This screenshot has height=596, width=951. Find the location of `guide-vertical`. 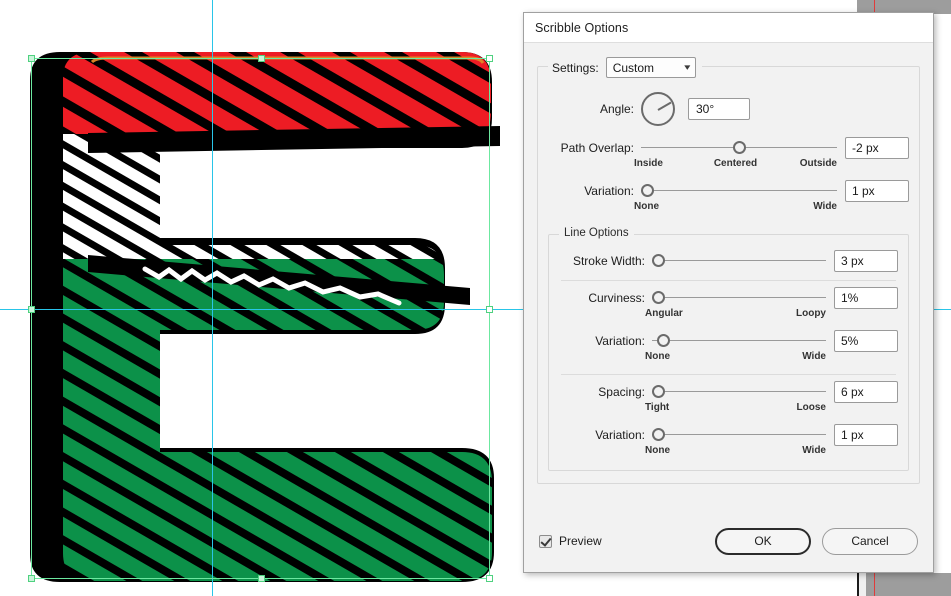

guide-vertical is located at coordinates (212, 298).